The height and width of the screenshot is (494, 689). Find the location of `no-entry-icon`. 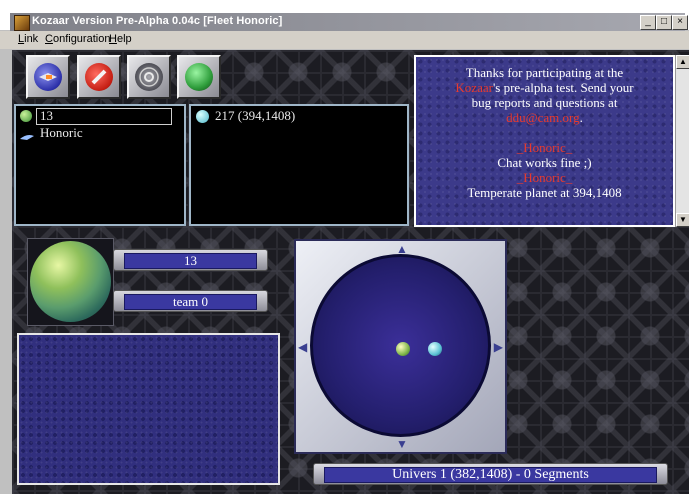

no-entry-icon is located at coordinates (99, 77).